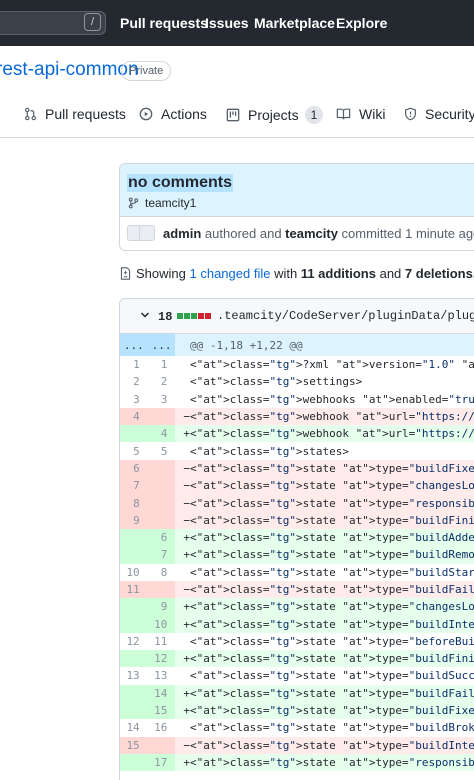 This screenshot has width=474, height=780. Describe the element at coordinates (173, 114) in the screenshot. I see `tab-actions: Actions` at that location.